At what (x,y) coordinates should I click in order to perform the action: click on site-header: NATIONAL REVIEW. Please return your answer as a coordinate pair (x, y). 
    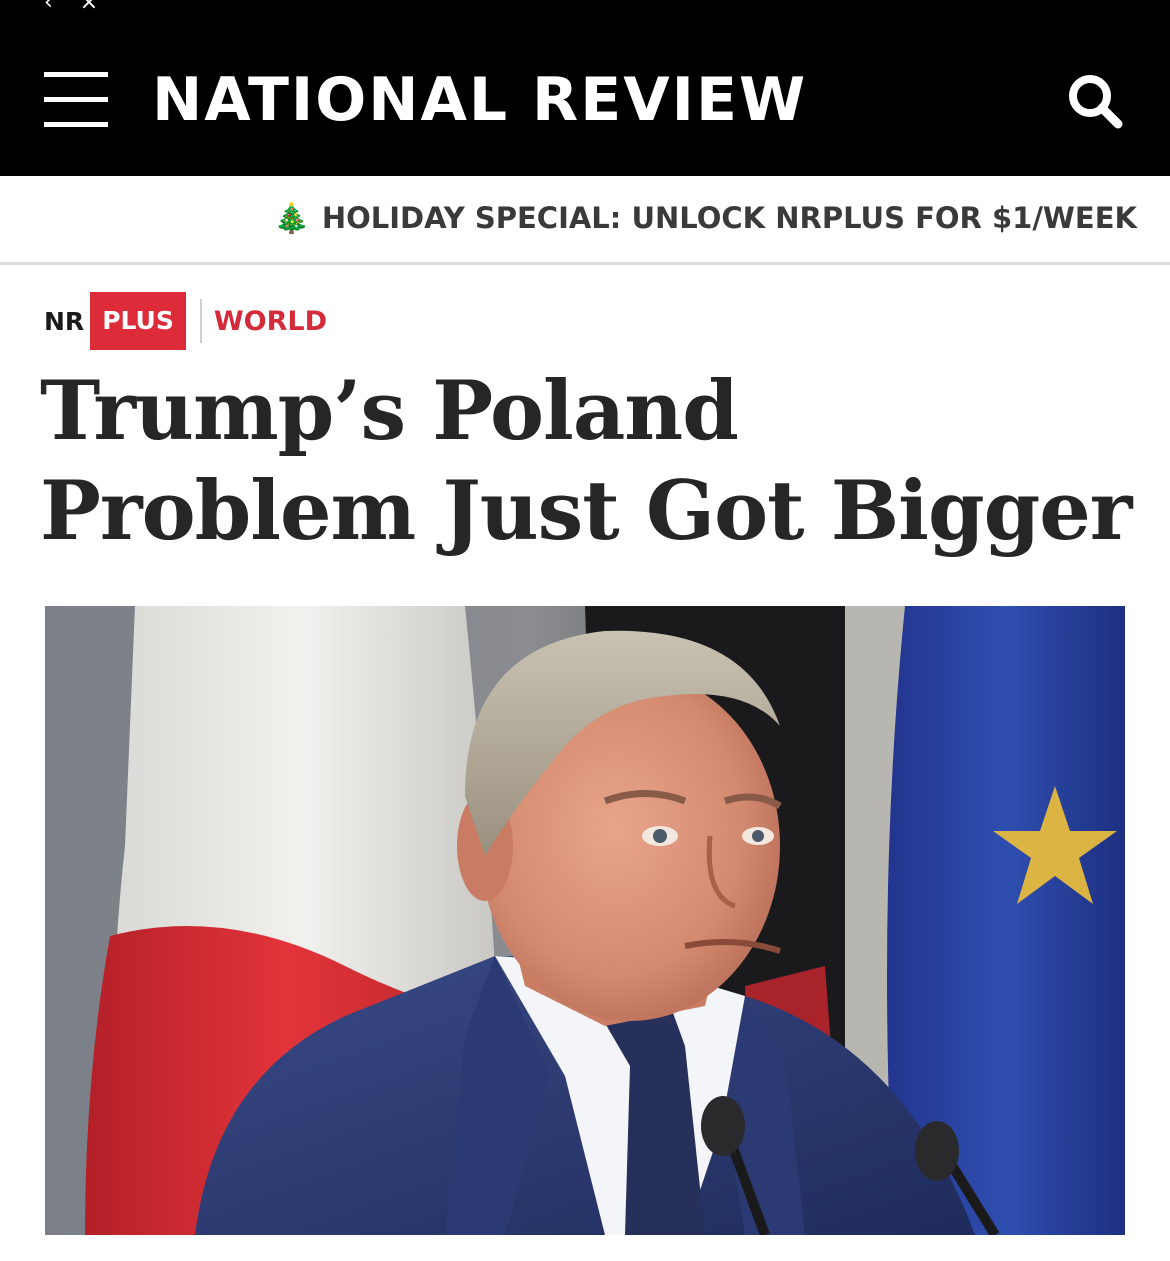
    Looking at the image, I should click on (585, 94).